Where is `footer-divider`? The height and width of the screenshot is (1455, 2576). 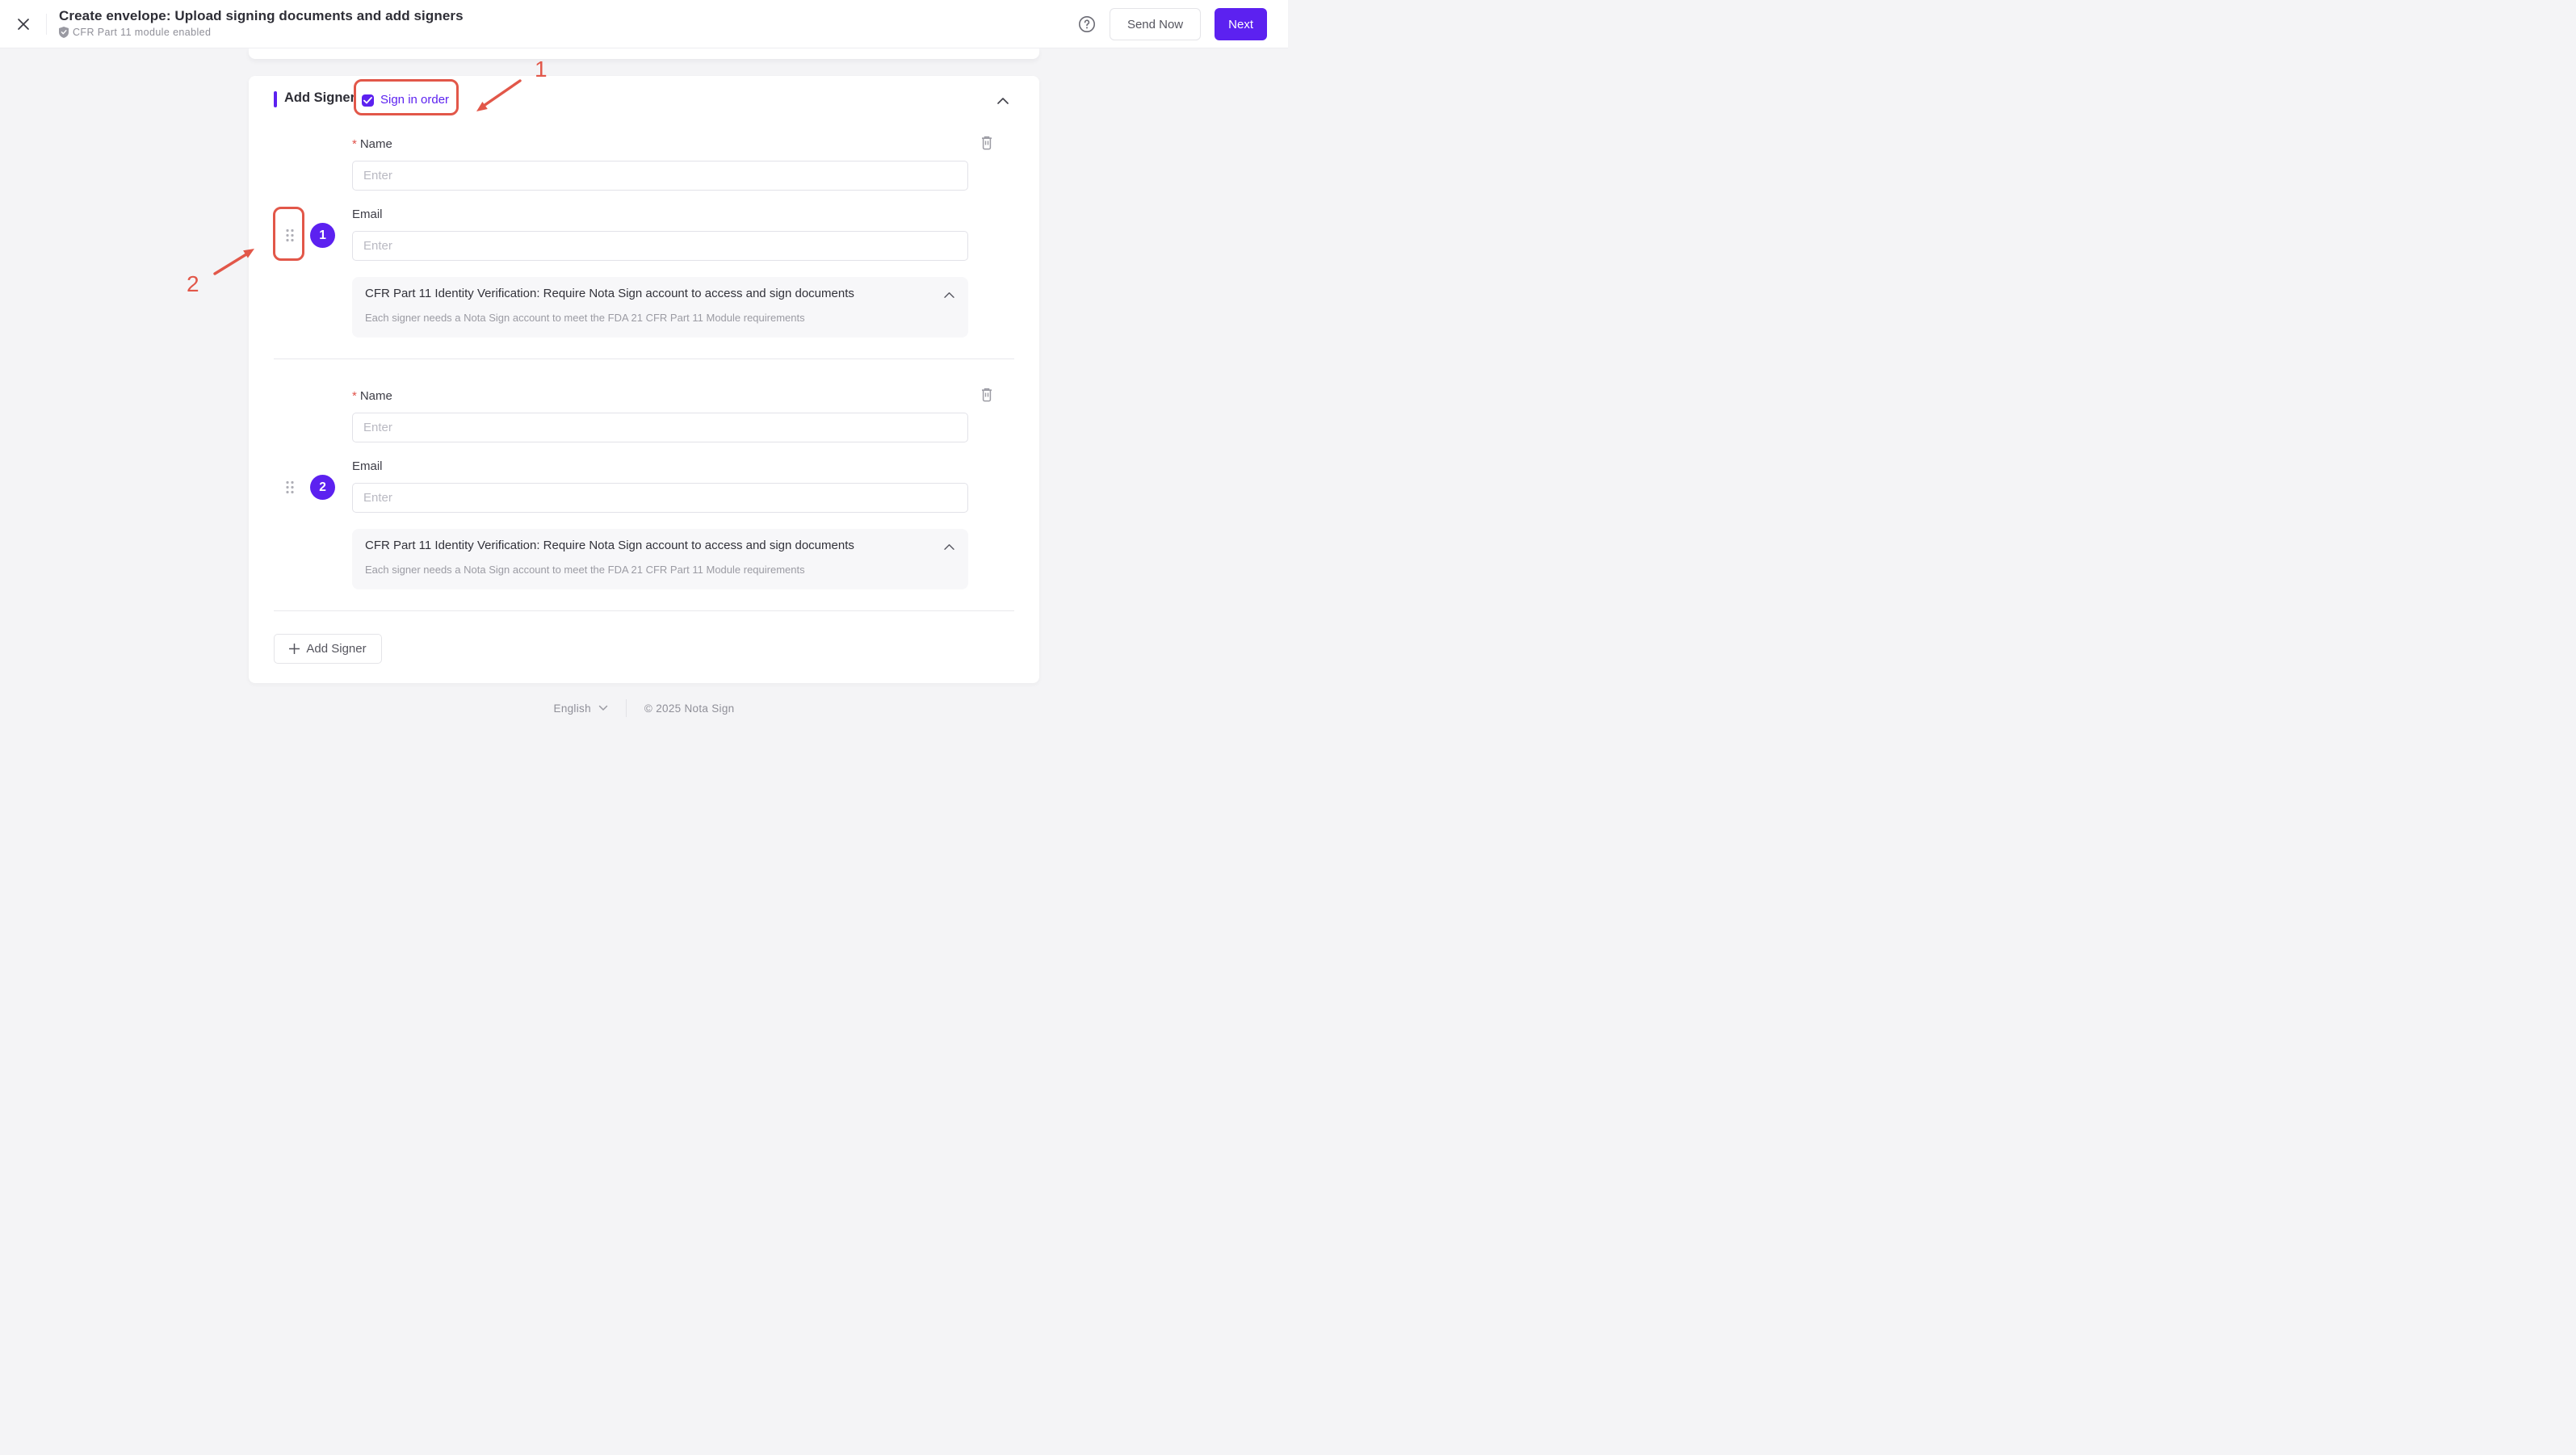 footer-divider is located at coordinates (626, 708).